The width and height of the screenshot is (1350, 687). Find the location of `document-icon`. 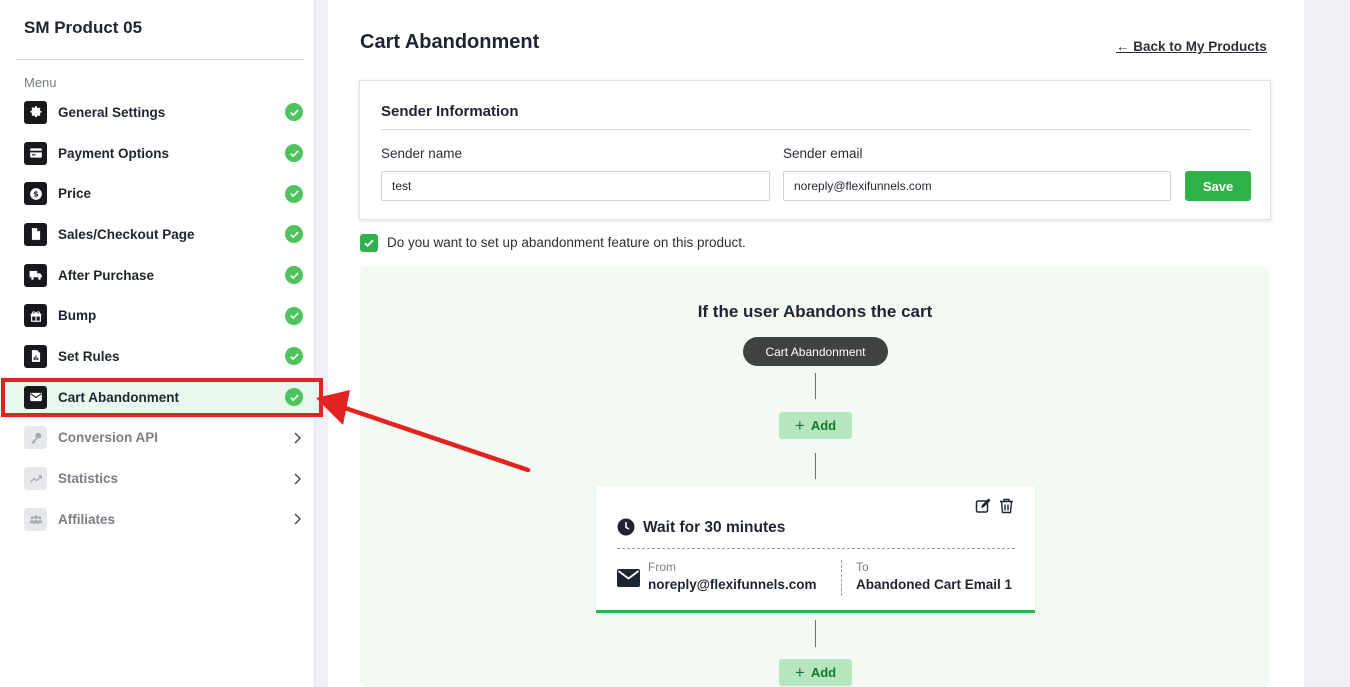

document-icon is located at coordinates (35, 234).